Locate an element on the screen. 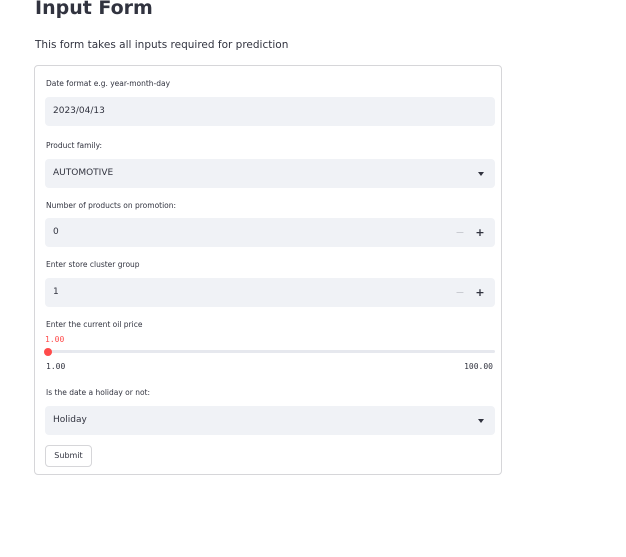  cluster-value: 1 is located at coordinates (56, 292).